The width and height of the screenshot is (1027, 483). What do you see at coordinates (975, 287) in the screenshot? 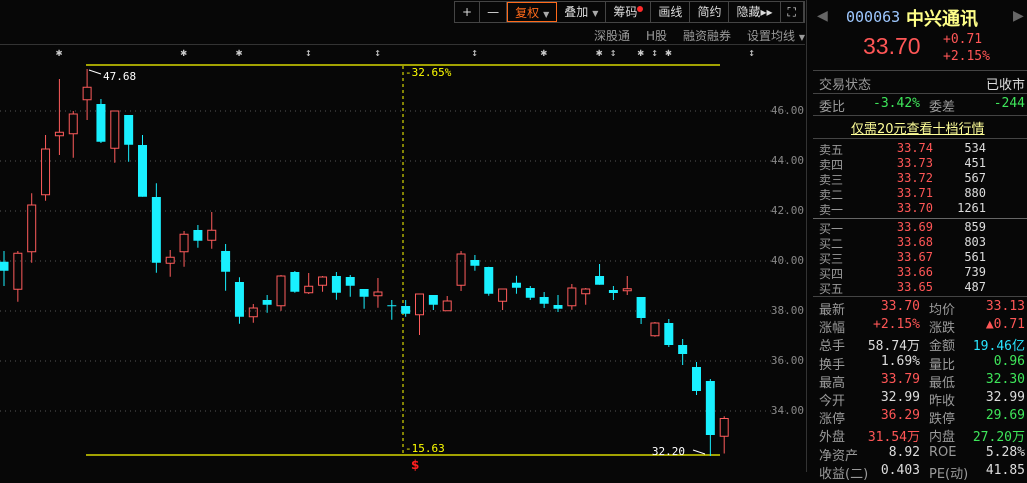
I see `level-volume: 487` at bounding box center [975, 287].